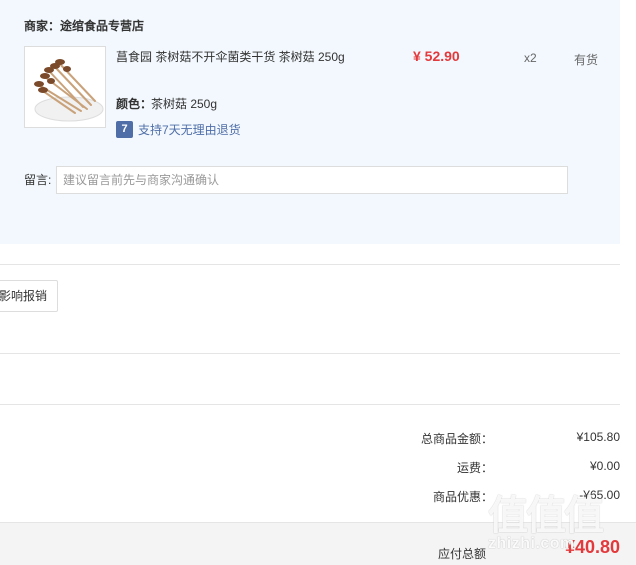 The height and width of the screenshot is (565, 636). Describe the element at coordinates (461, 554) in the screenshot. I see `total-label: 应付总额` at that location.